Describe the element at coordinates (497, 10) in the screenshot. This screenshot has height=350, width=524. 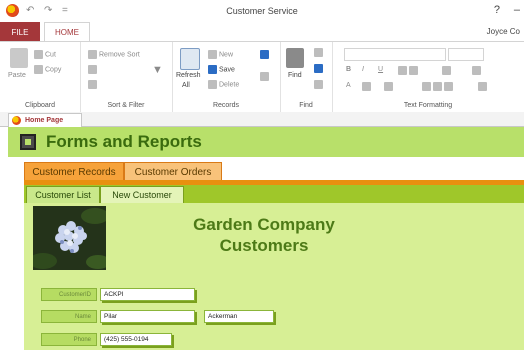
I see `help-button: ?` at that location.